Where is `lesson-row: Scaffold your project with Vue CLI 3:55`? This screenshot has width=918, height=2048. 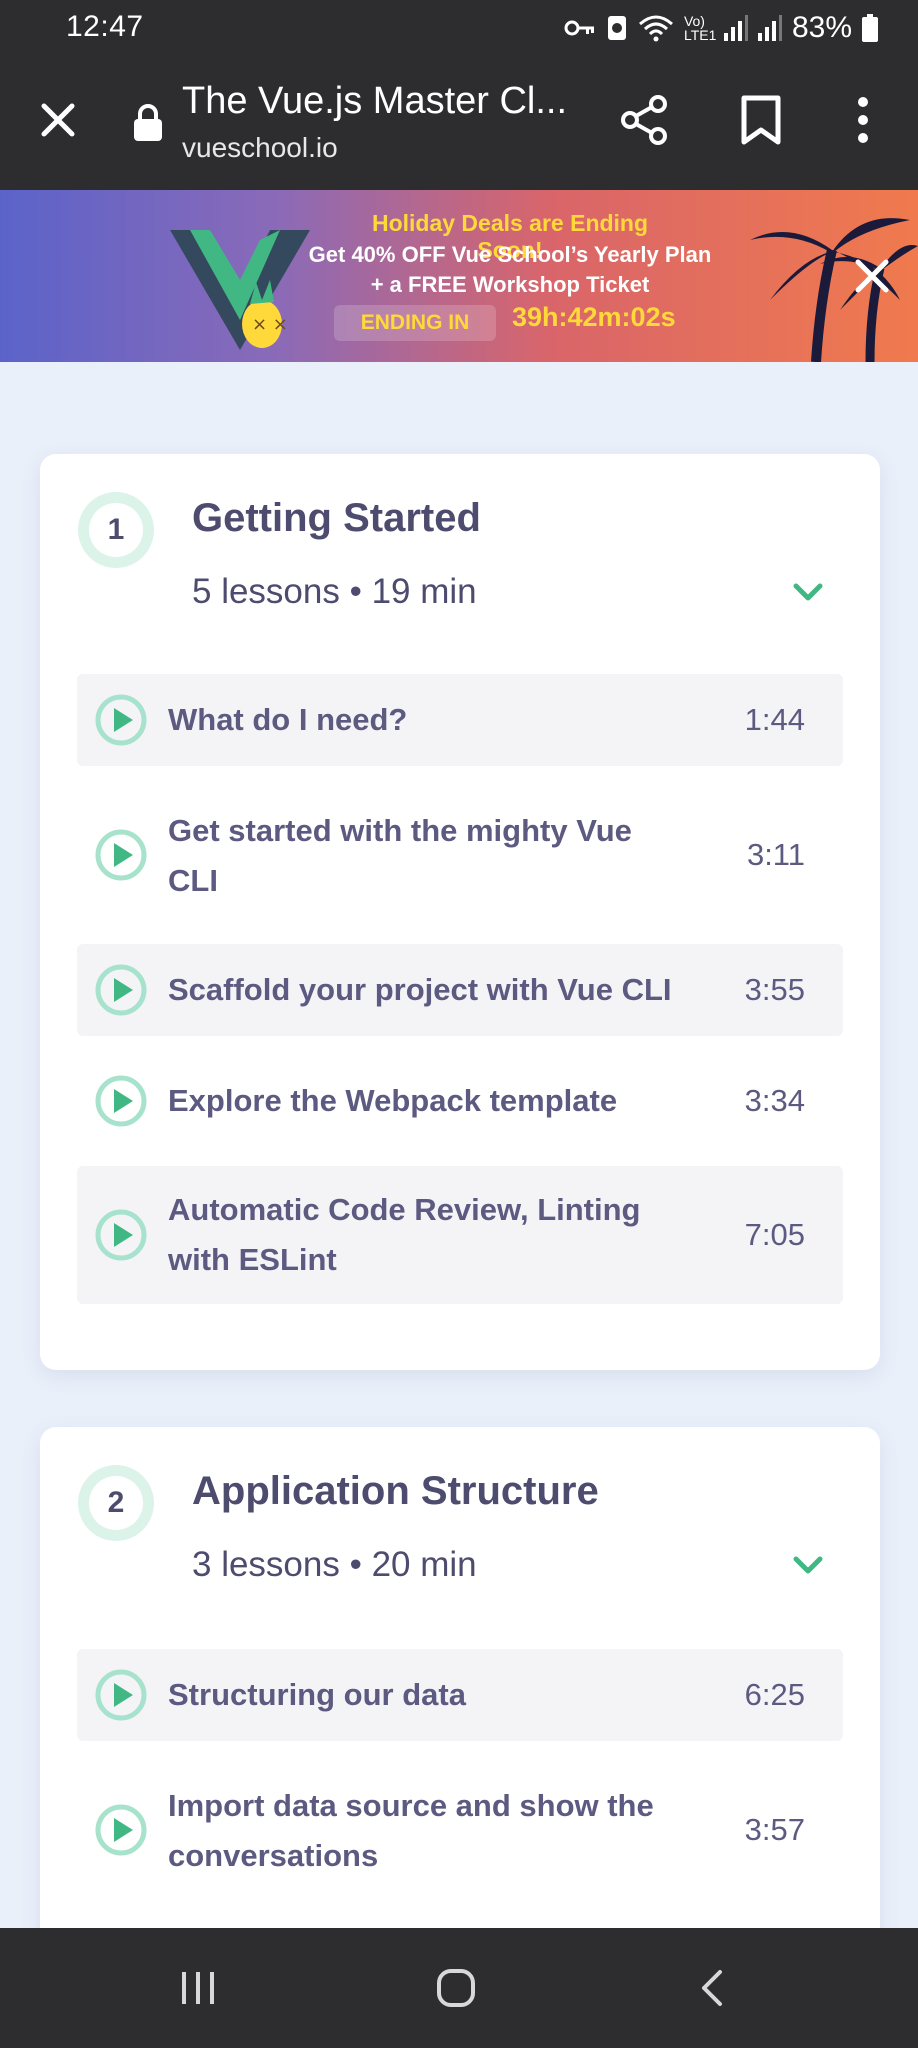 lesson-row: Scaffold your project with Vue CLI 3:55 is located at coordinates (460, 990).